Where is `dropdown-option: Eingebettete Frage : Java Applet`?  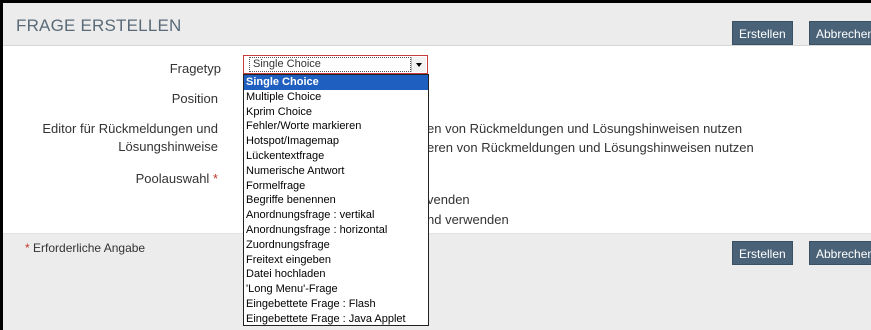
dropdown-option: Eingebettete Frage : Java Applet is located at coordinates (336, 318).